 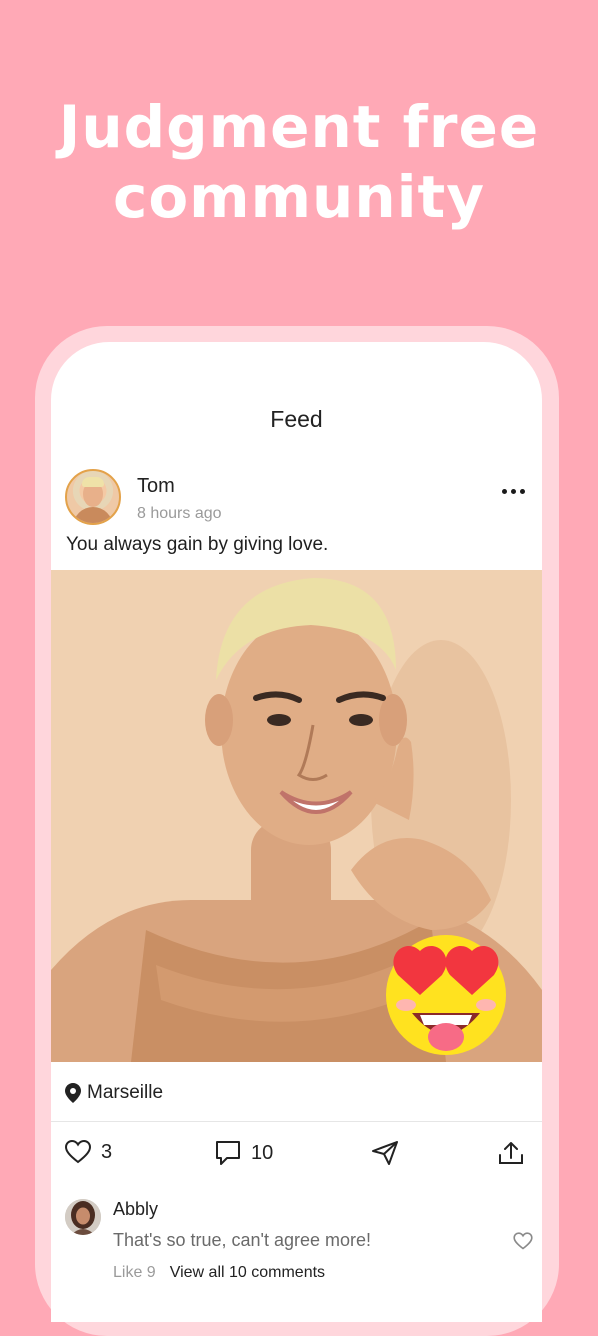 What do you see at coordinates (228, 1153) in the screenshot?
I see `speech-bubble-icon` at bounding box center [228, 1153].